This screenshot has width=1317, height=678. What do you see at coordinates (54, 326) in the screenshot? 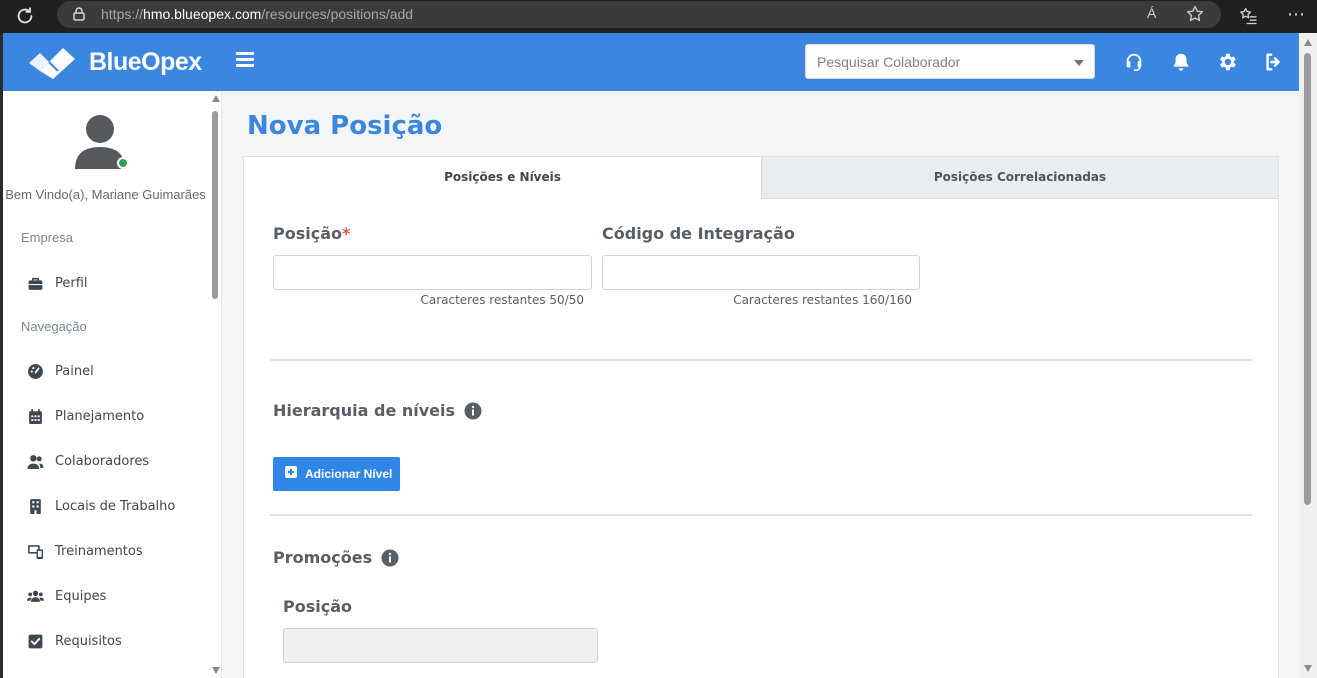
I see `sidebar-section-navegacao: Navegação` at bounding box center [54, 326].